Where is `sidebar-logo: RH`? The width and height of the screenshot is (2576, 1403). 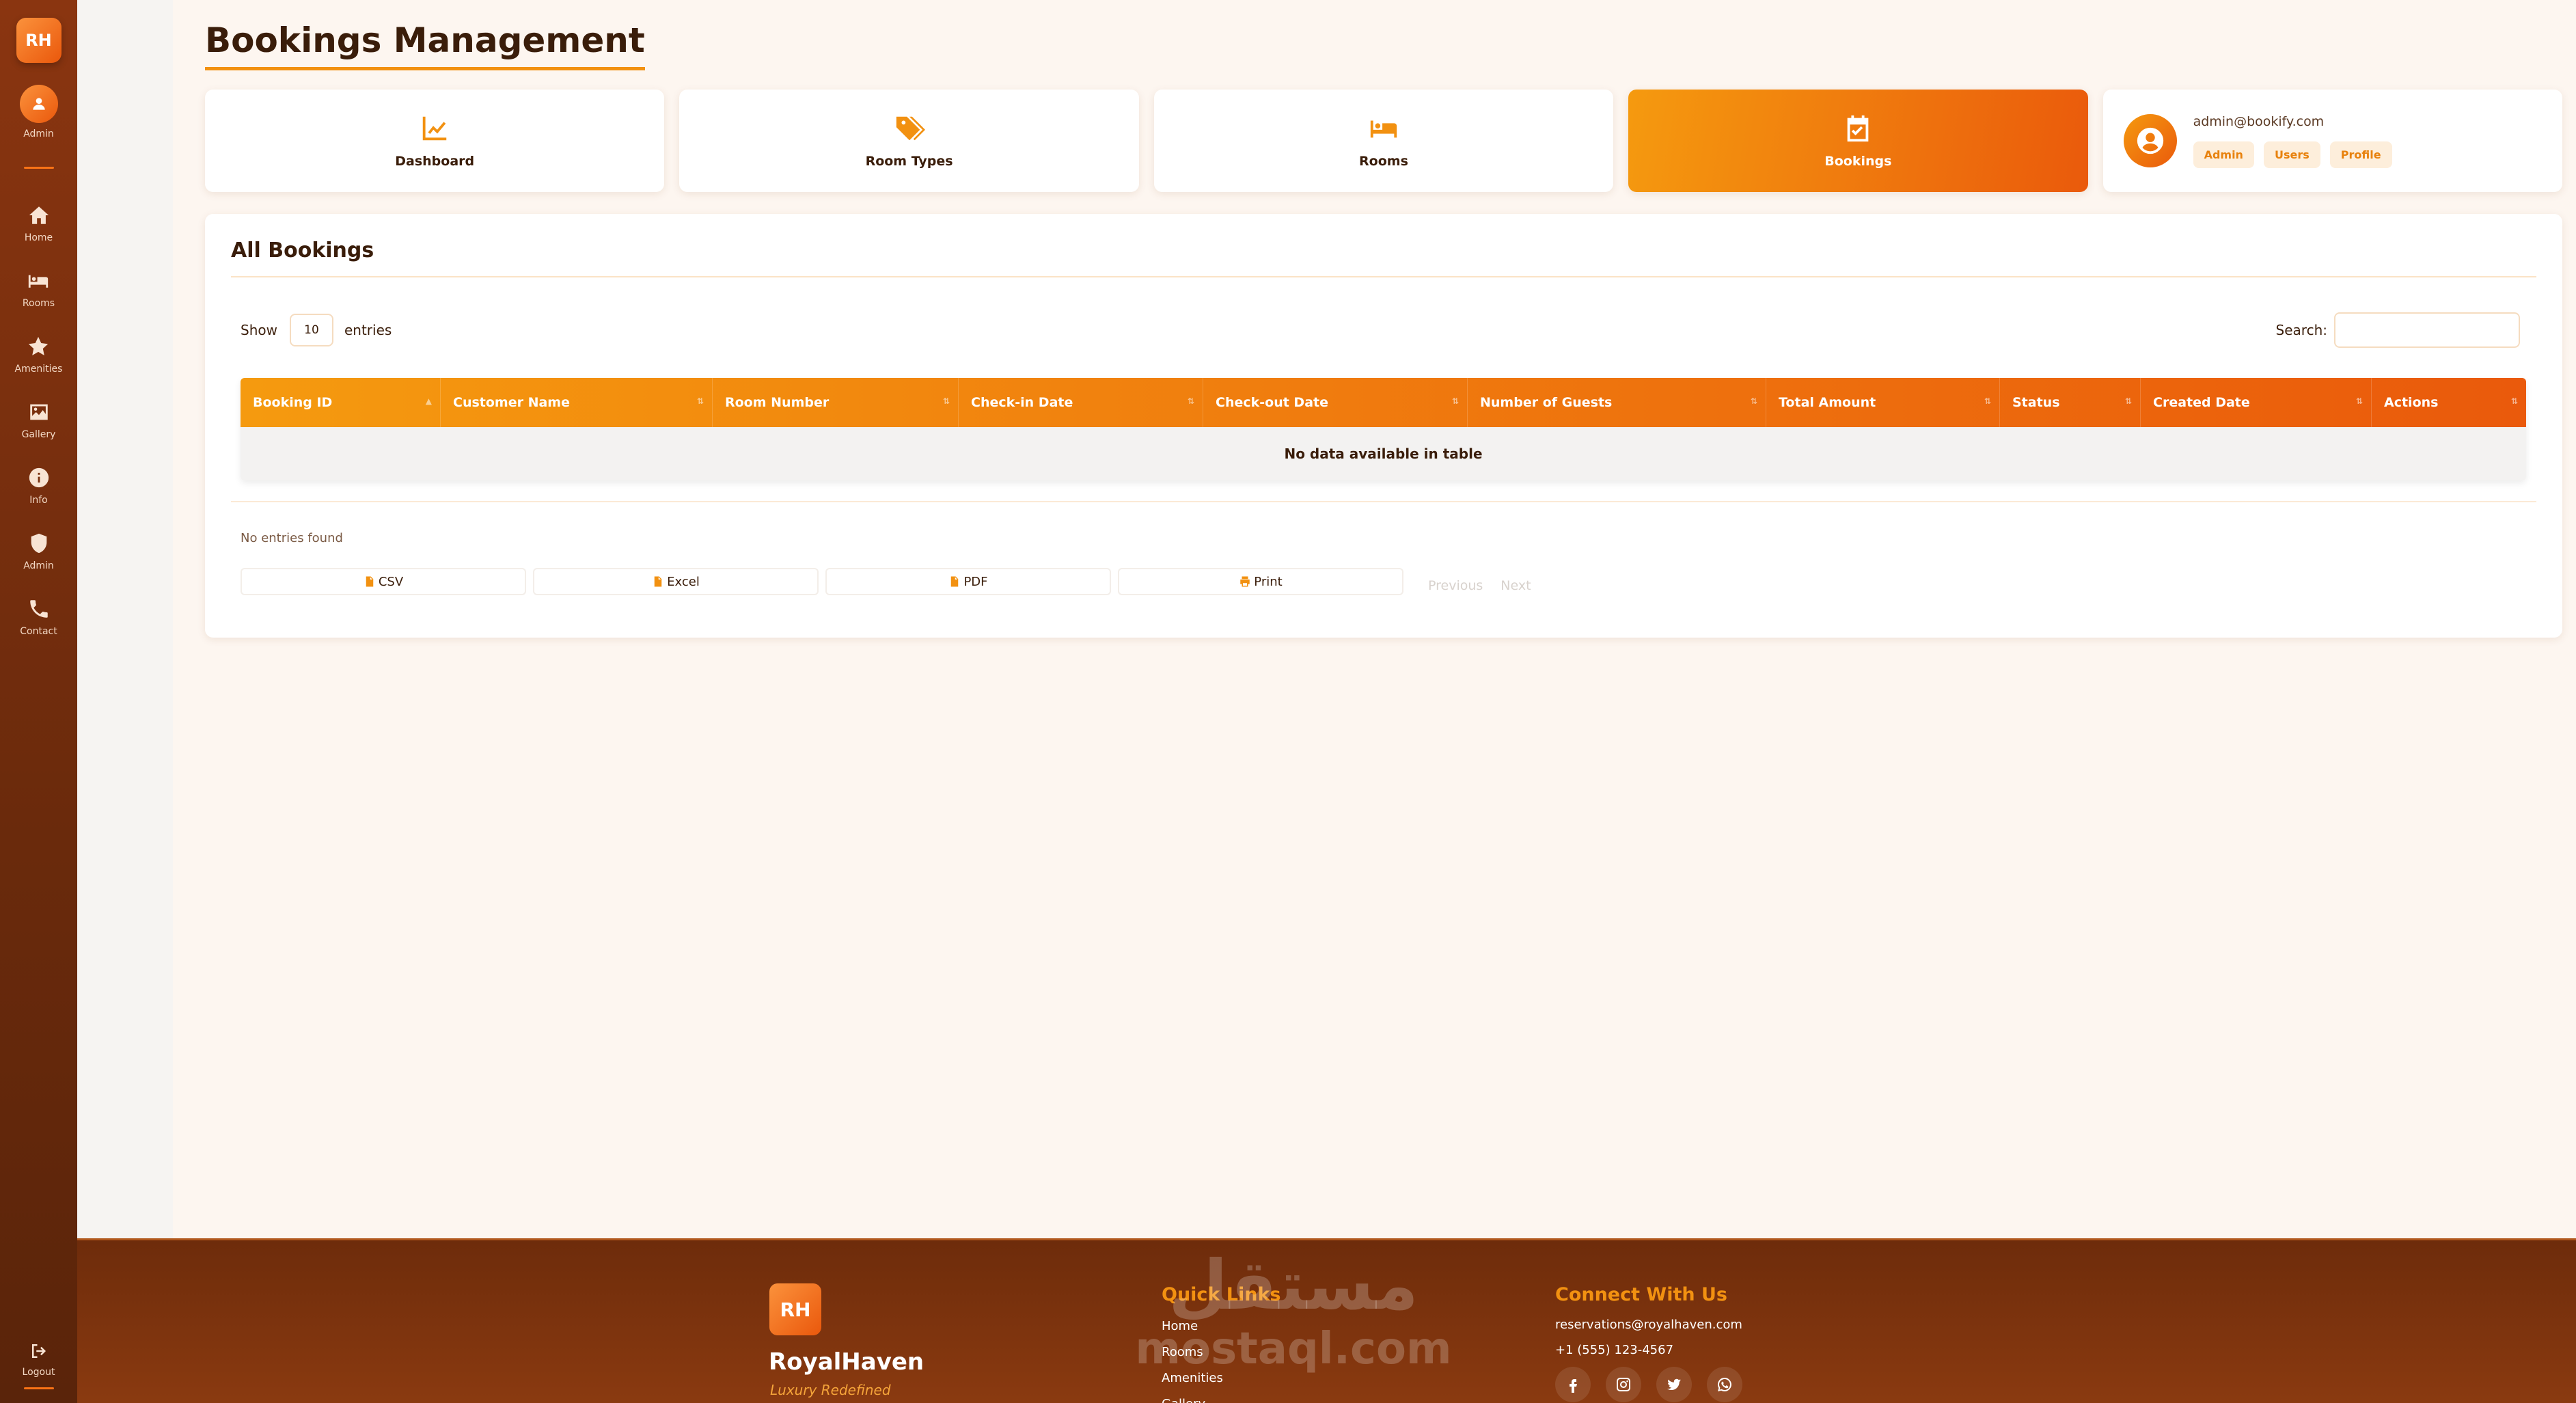 sidebar-logo: RH is located at coordinates (38, 40).